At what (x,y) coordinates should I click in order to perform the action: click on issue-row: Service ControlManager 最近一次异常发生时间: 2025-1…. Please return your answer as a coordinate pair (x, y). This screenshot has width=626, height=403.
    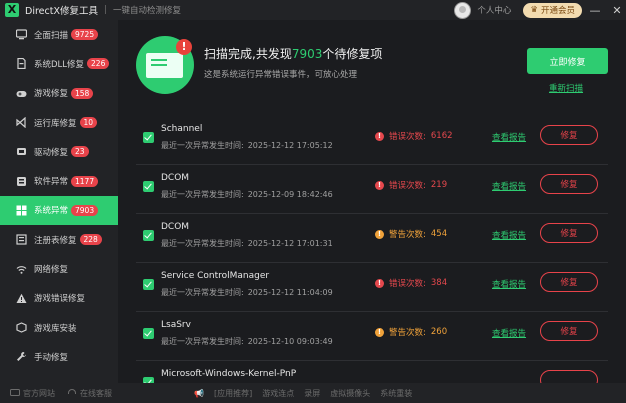
    Looking at the image, I should click on (372, 287).